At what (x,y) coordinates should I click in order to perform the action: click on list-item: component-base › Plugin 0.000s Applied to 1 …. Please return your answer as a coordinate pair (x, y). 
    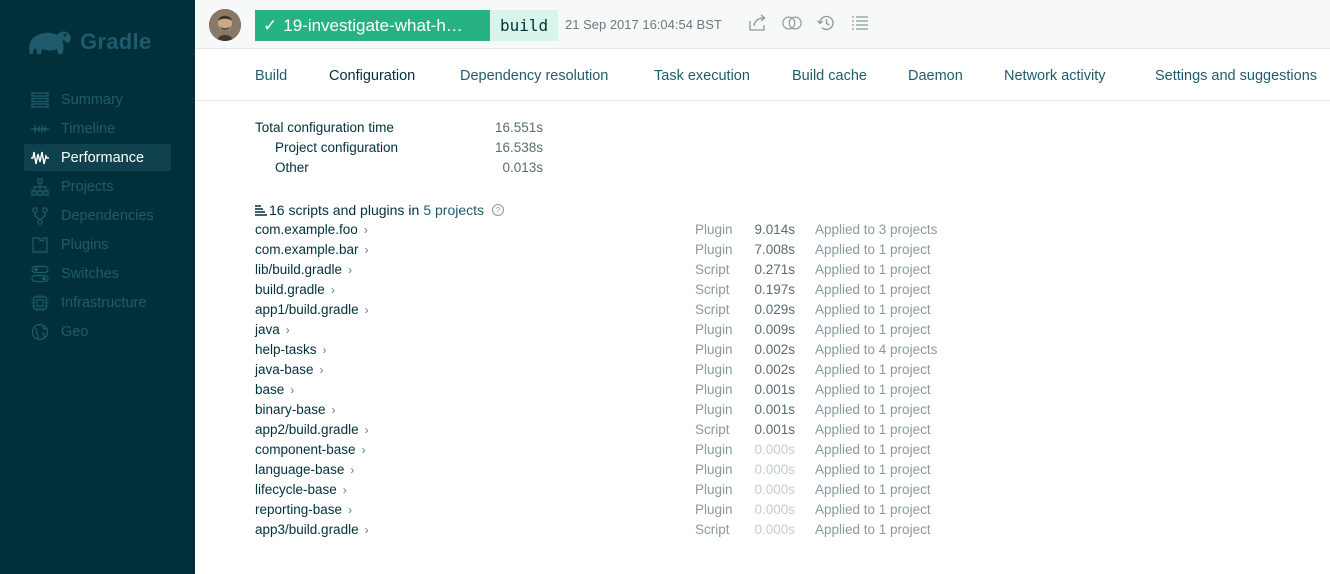
    Looking at the image, I should click on (655, 450).